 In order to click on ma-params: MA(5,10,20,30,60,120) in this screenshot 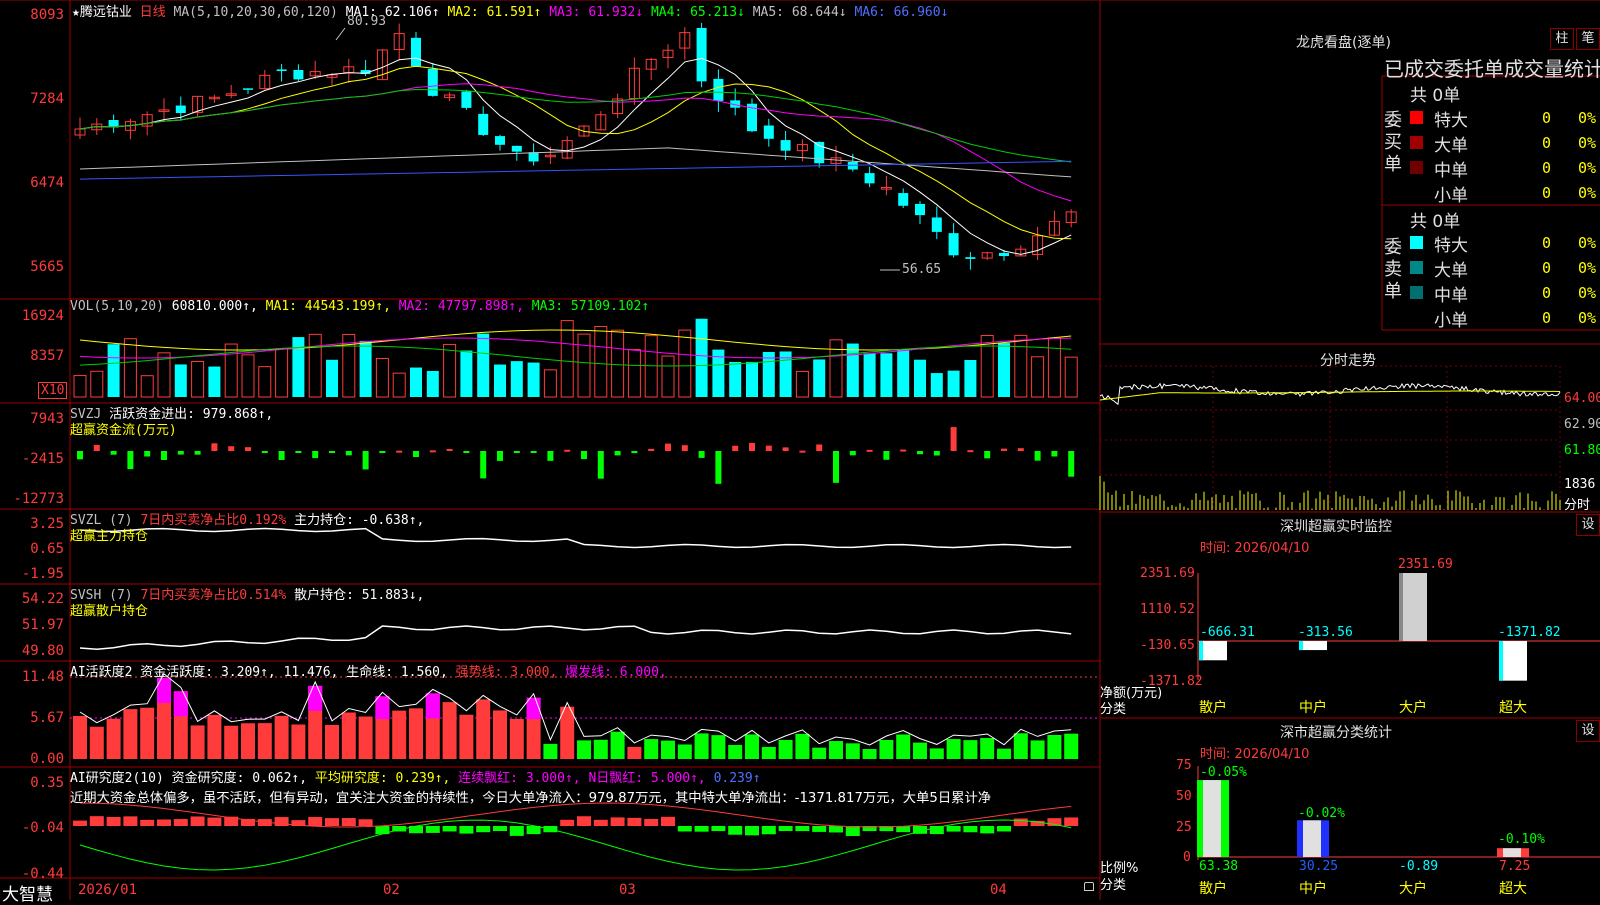, I will do `click(256, 12)`.